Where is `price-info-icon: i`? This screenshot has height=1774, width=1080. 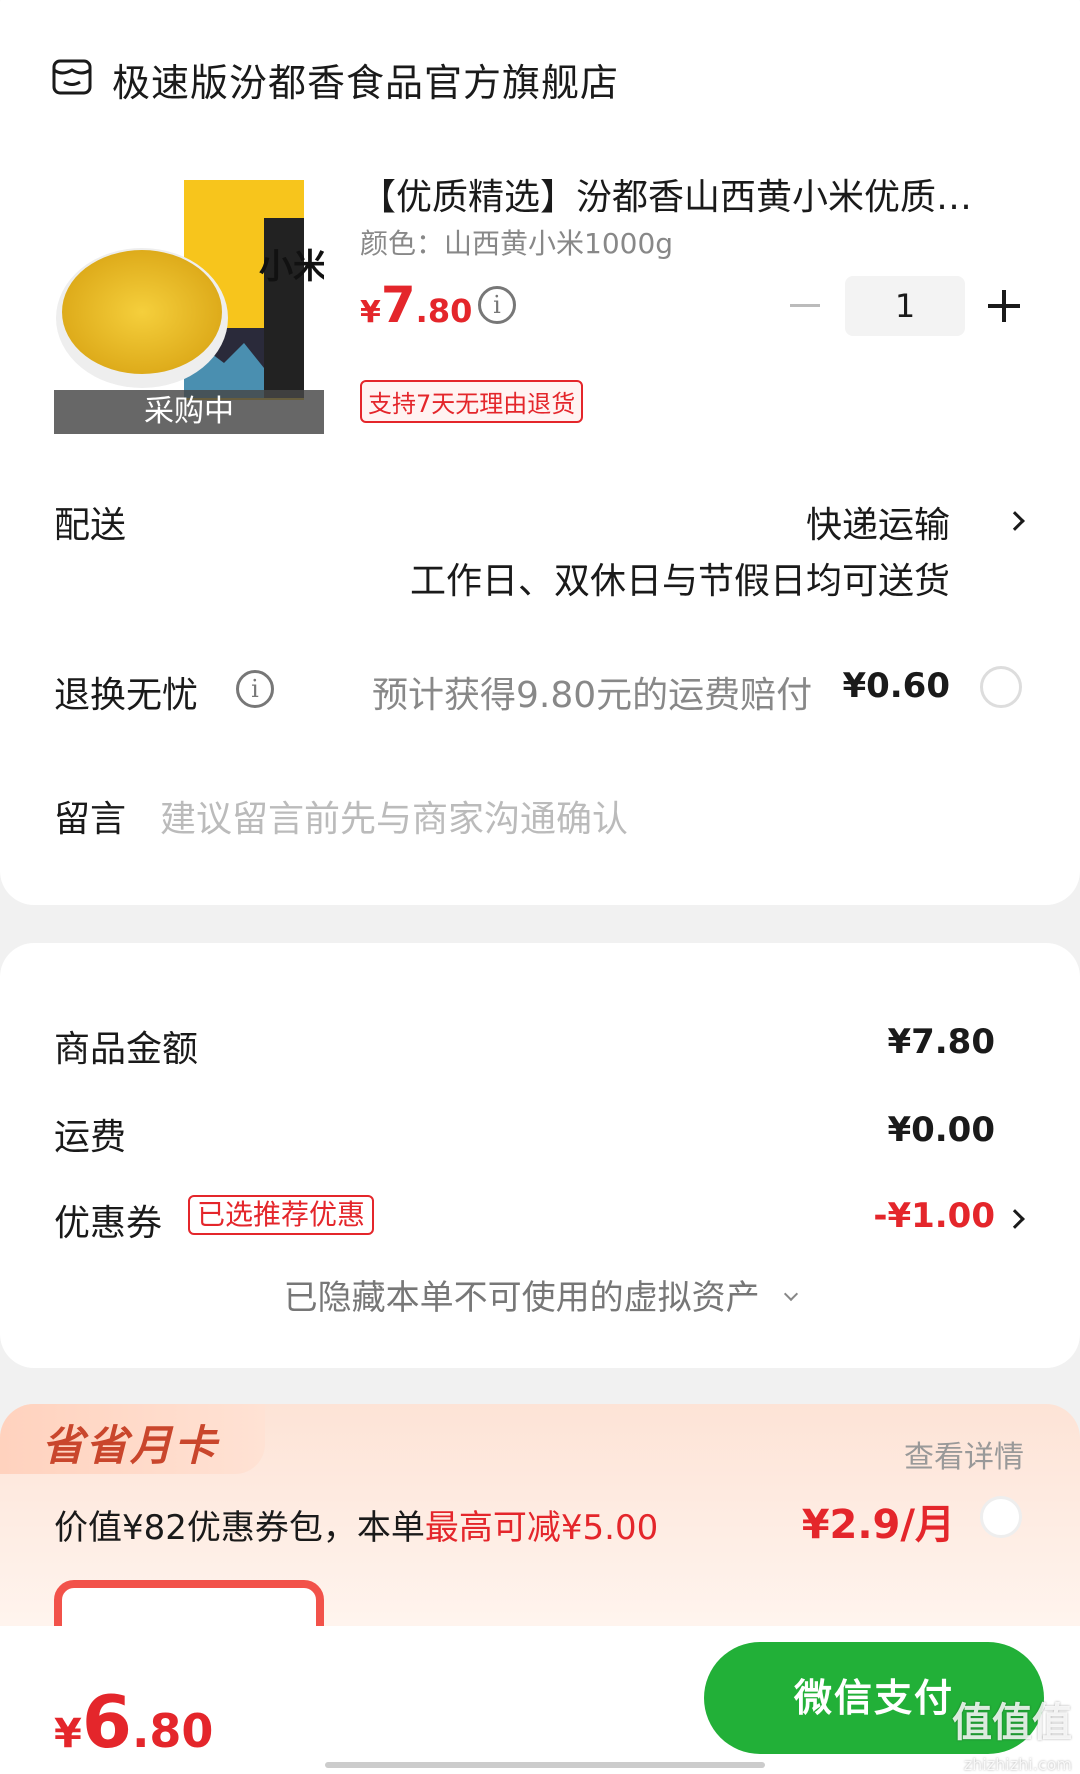 price-info-icon: i is located at coordinates (497, 305).